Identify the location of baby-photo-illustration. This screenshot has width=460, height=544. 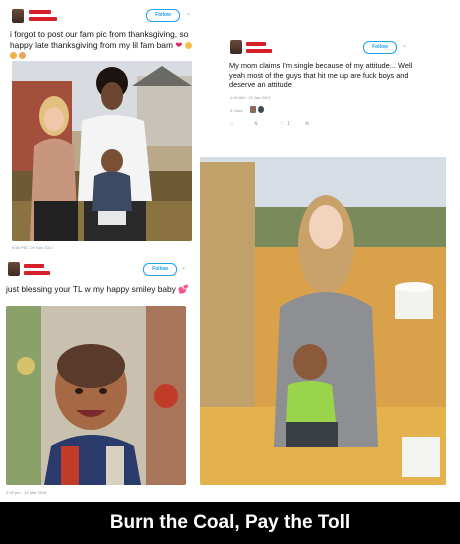
(96, 395).